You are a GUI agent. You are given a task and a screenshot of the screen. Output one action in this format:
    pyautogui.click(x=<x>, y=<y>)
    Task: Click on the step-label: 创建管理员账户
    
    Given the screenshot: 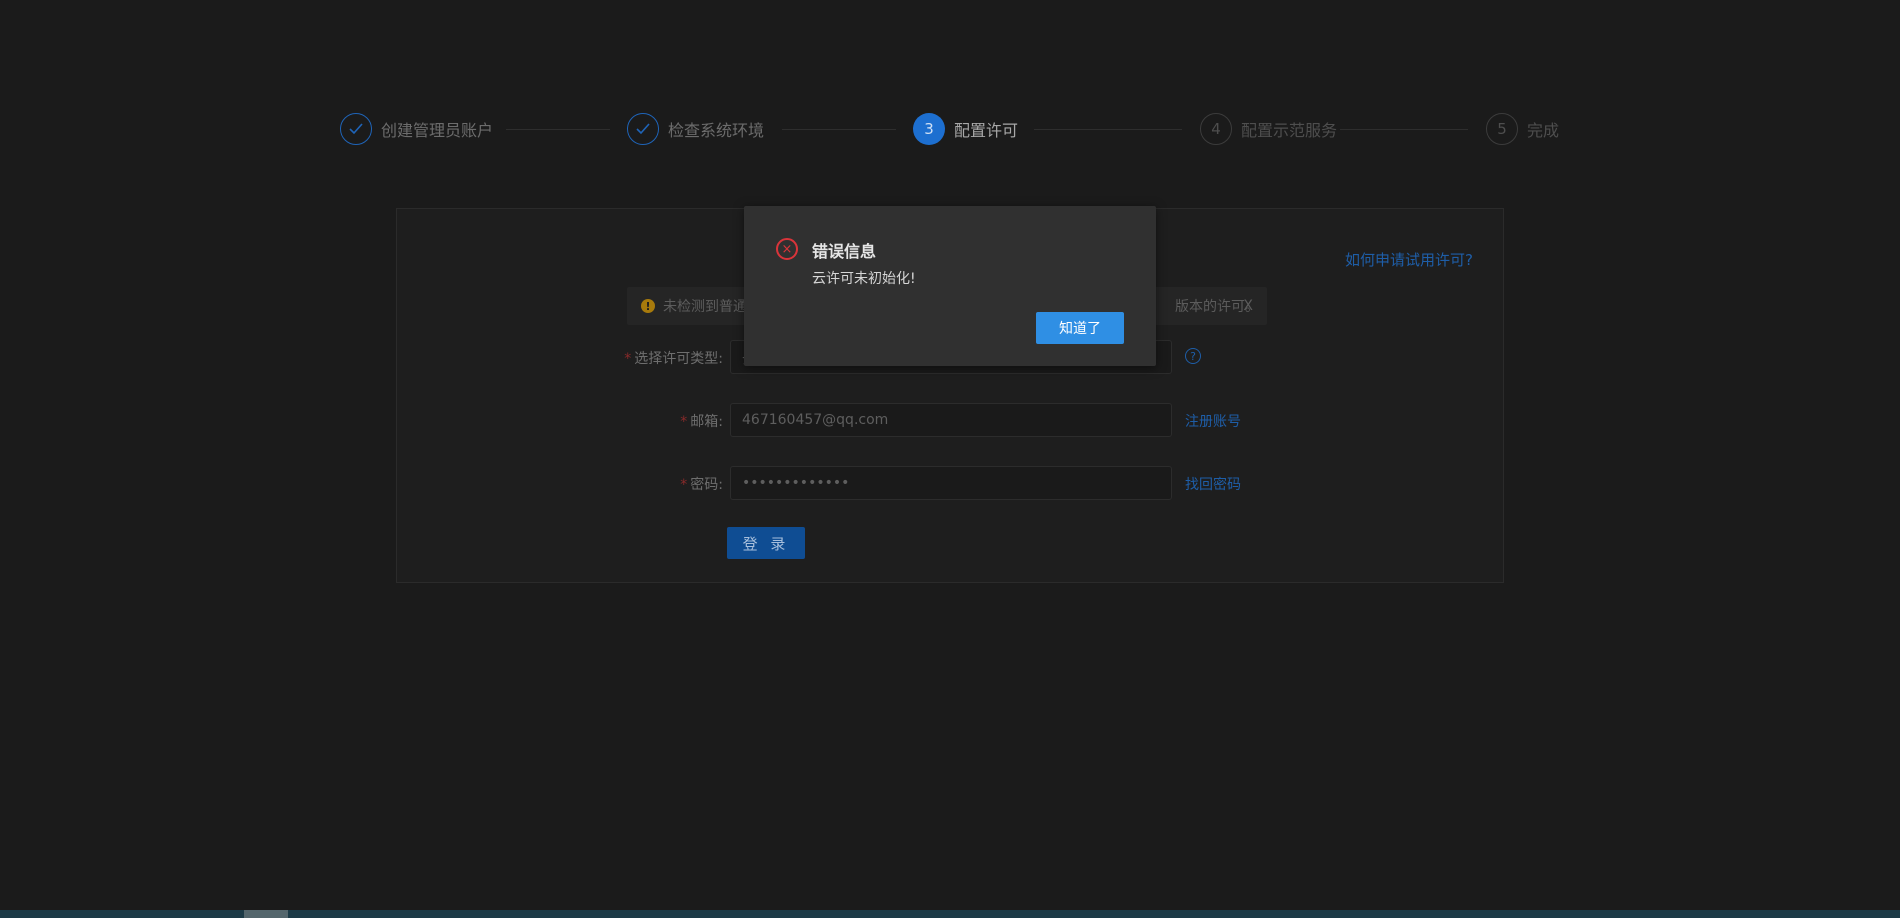 What is the action you would take?
    pyautogui.click(x=437, y=130)
    